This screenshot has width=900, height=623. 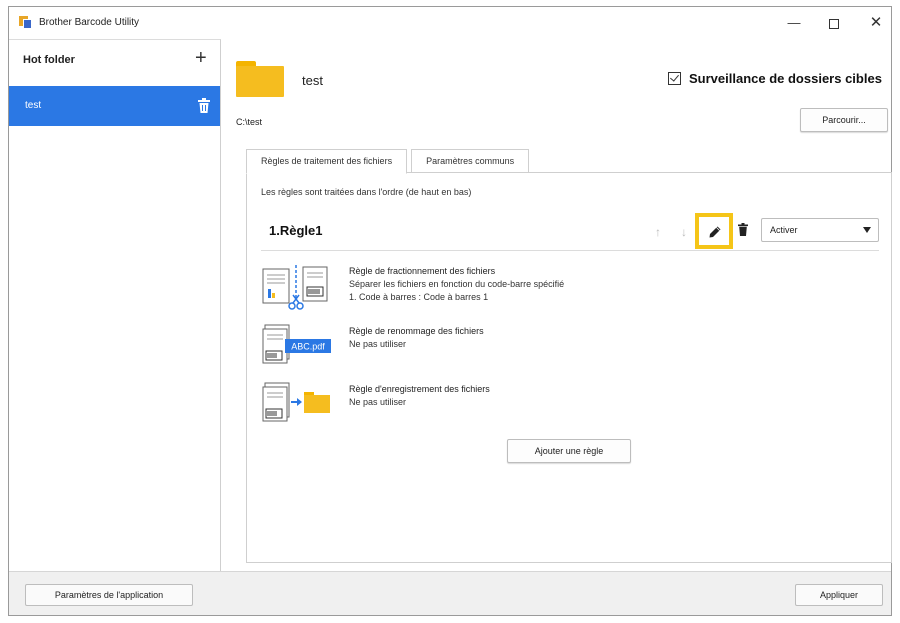 What do you see at coordinates (674, 78) in the screenshot?
I see `monitor-checkbox` at bounding box center [674, 78].